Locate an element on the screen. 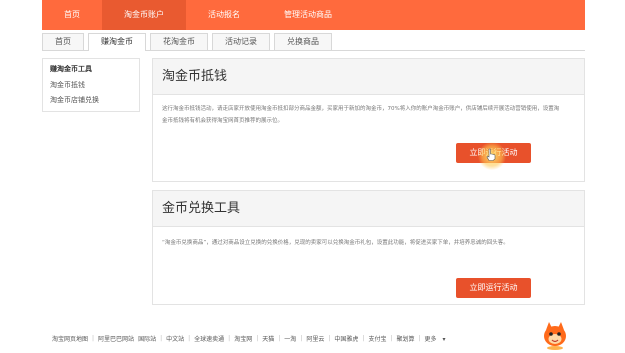 This screenshot has width=625, height=353. card-title: 淘金币抵钱 is located at coordinates (368, 77).